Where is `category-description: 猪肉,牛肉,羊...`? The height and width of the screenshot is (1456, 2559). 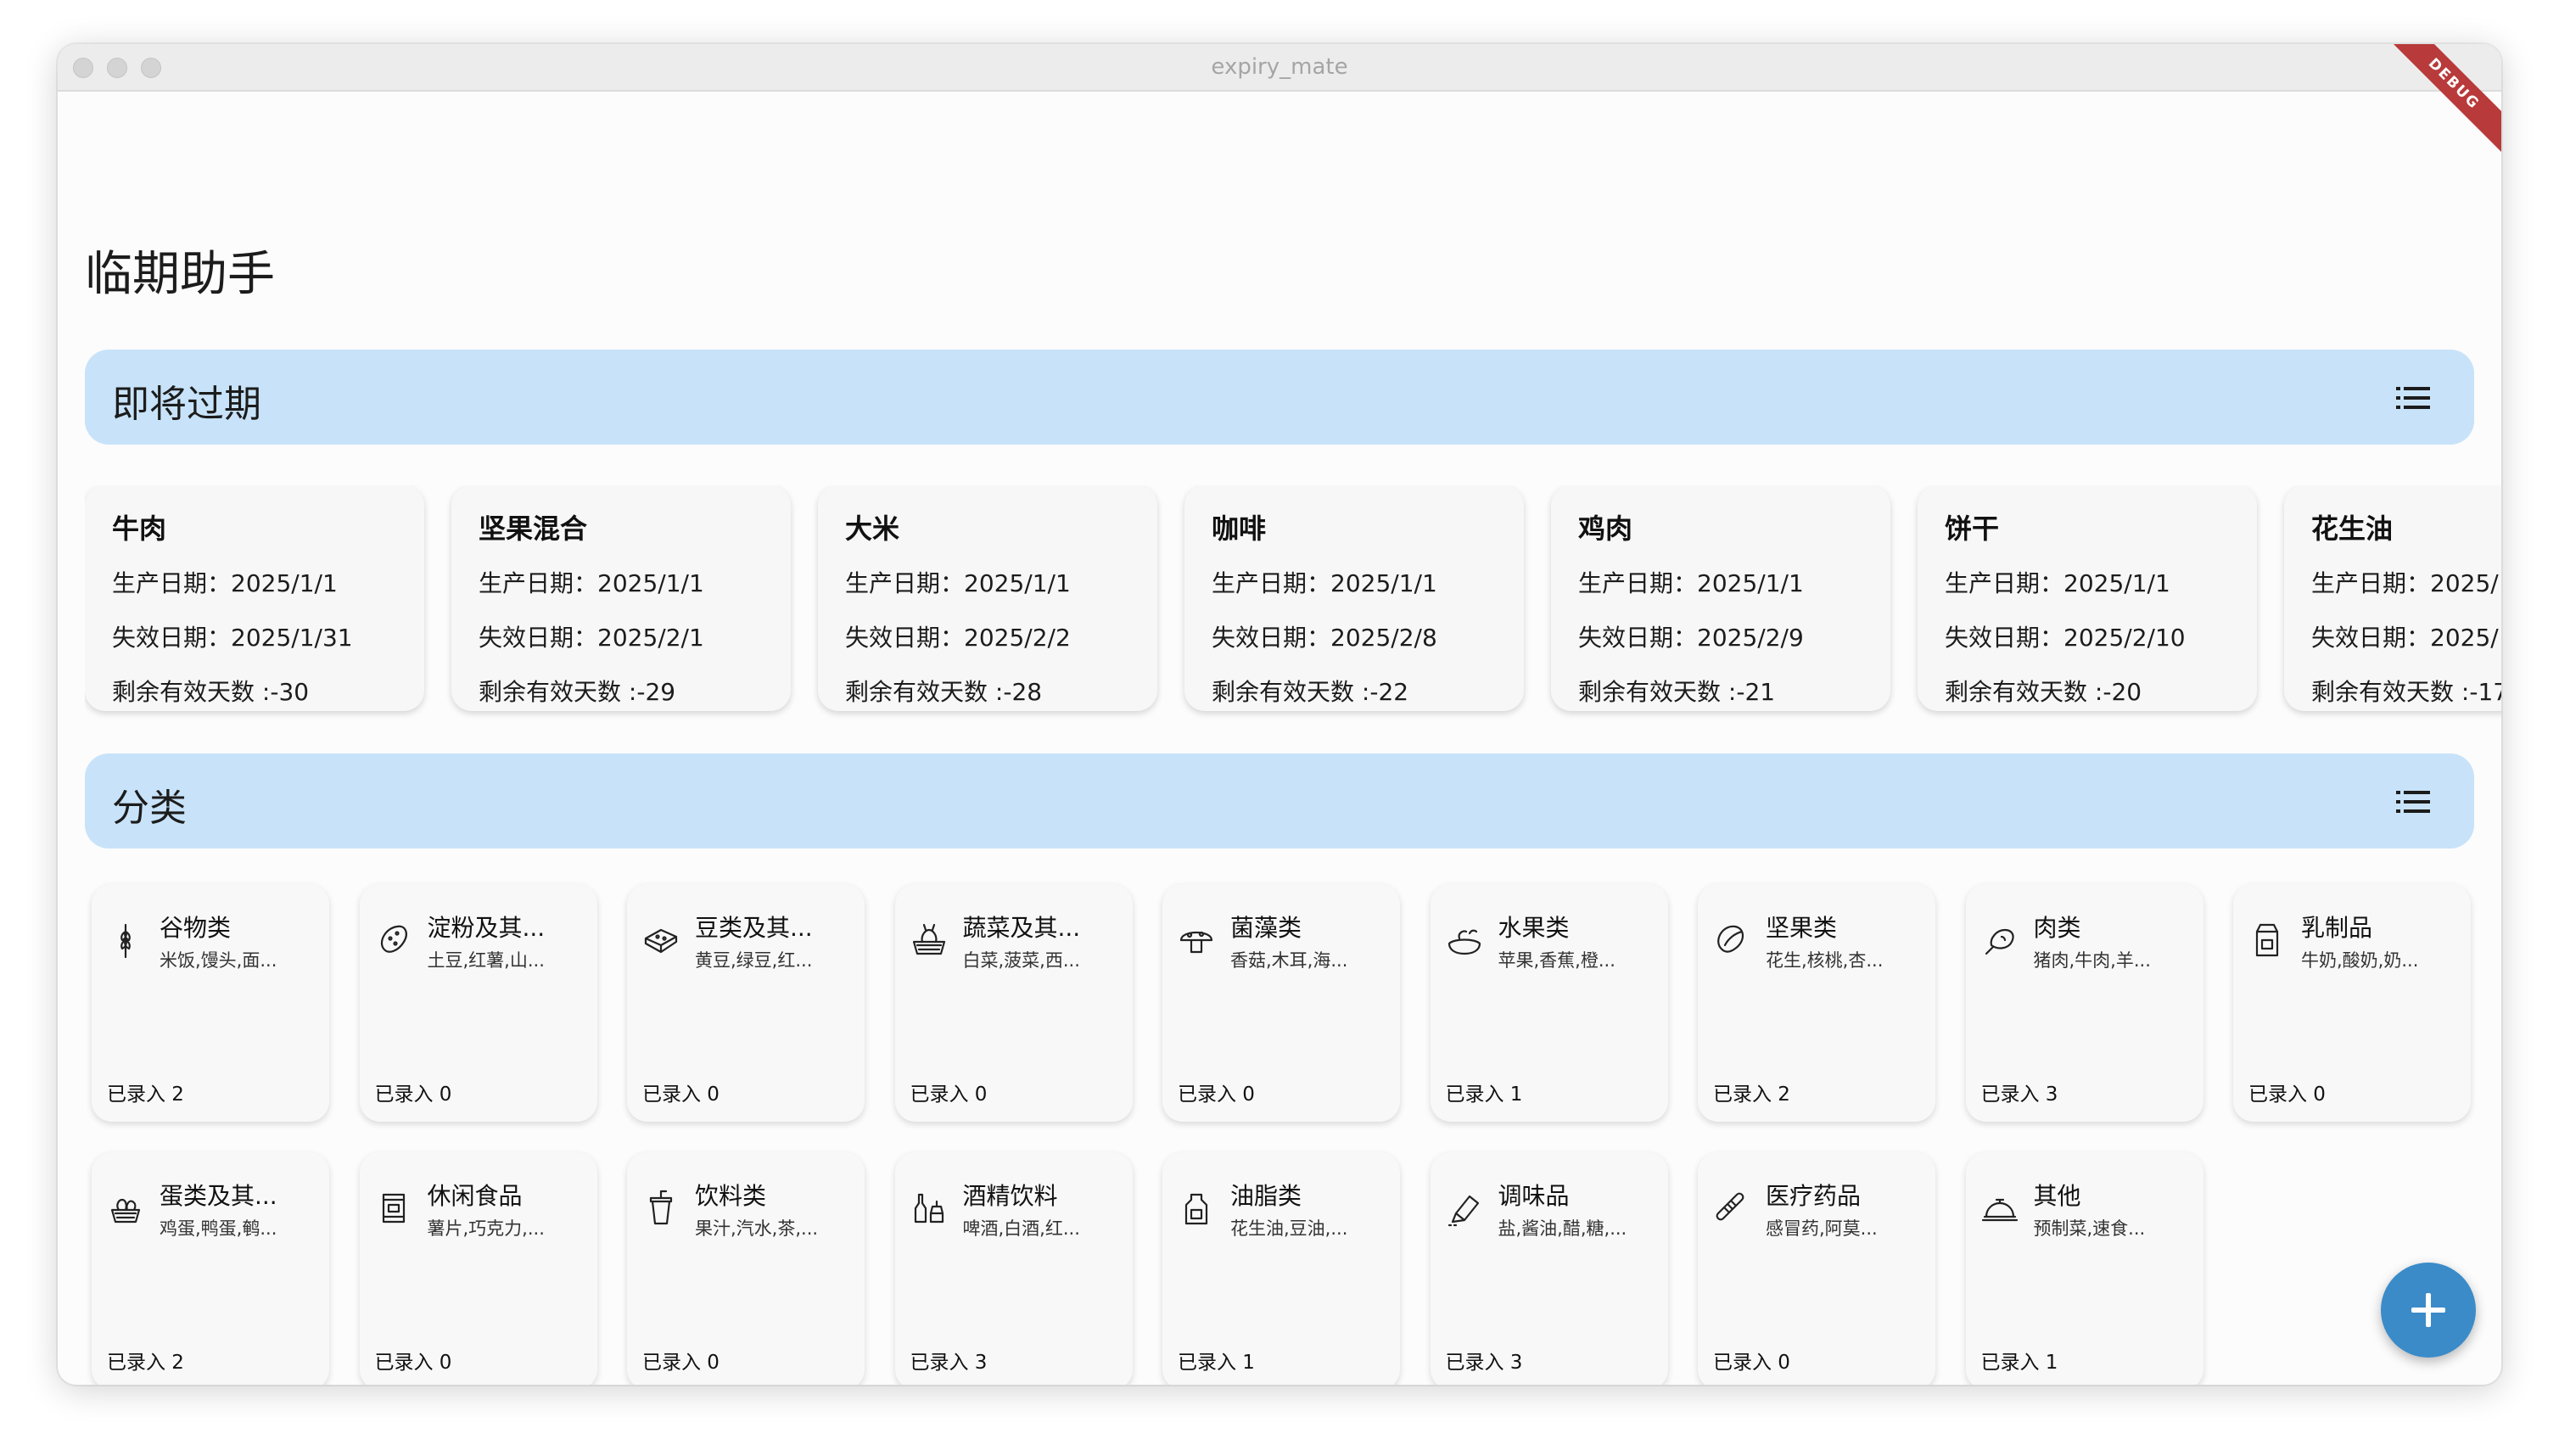
category-description: 猪肉,牛肉,羊... is located at coordinates (2092, 960).